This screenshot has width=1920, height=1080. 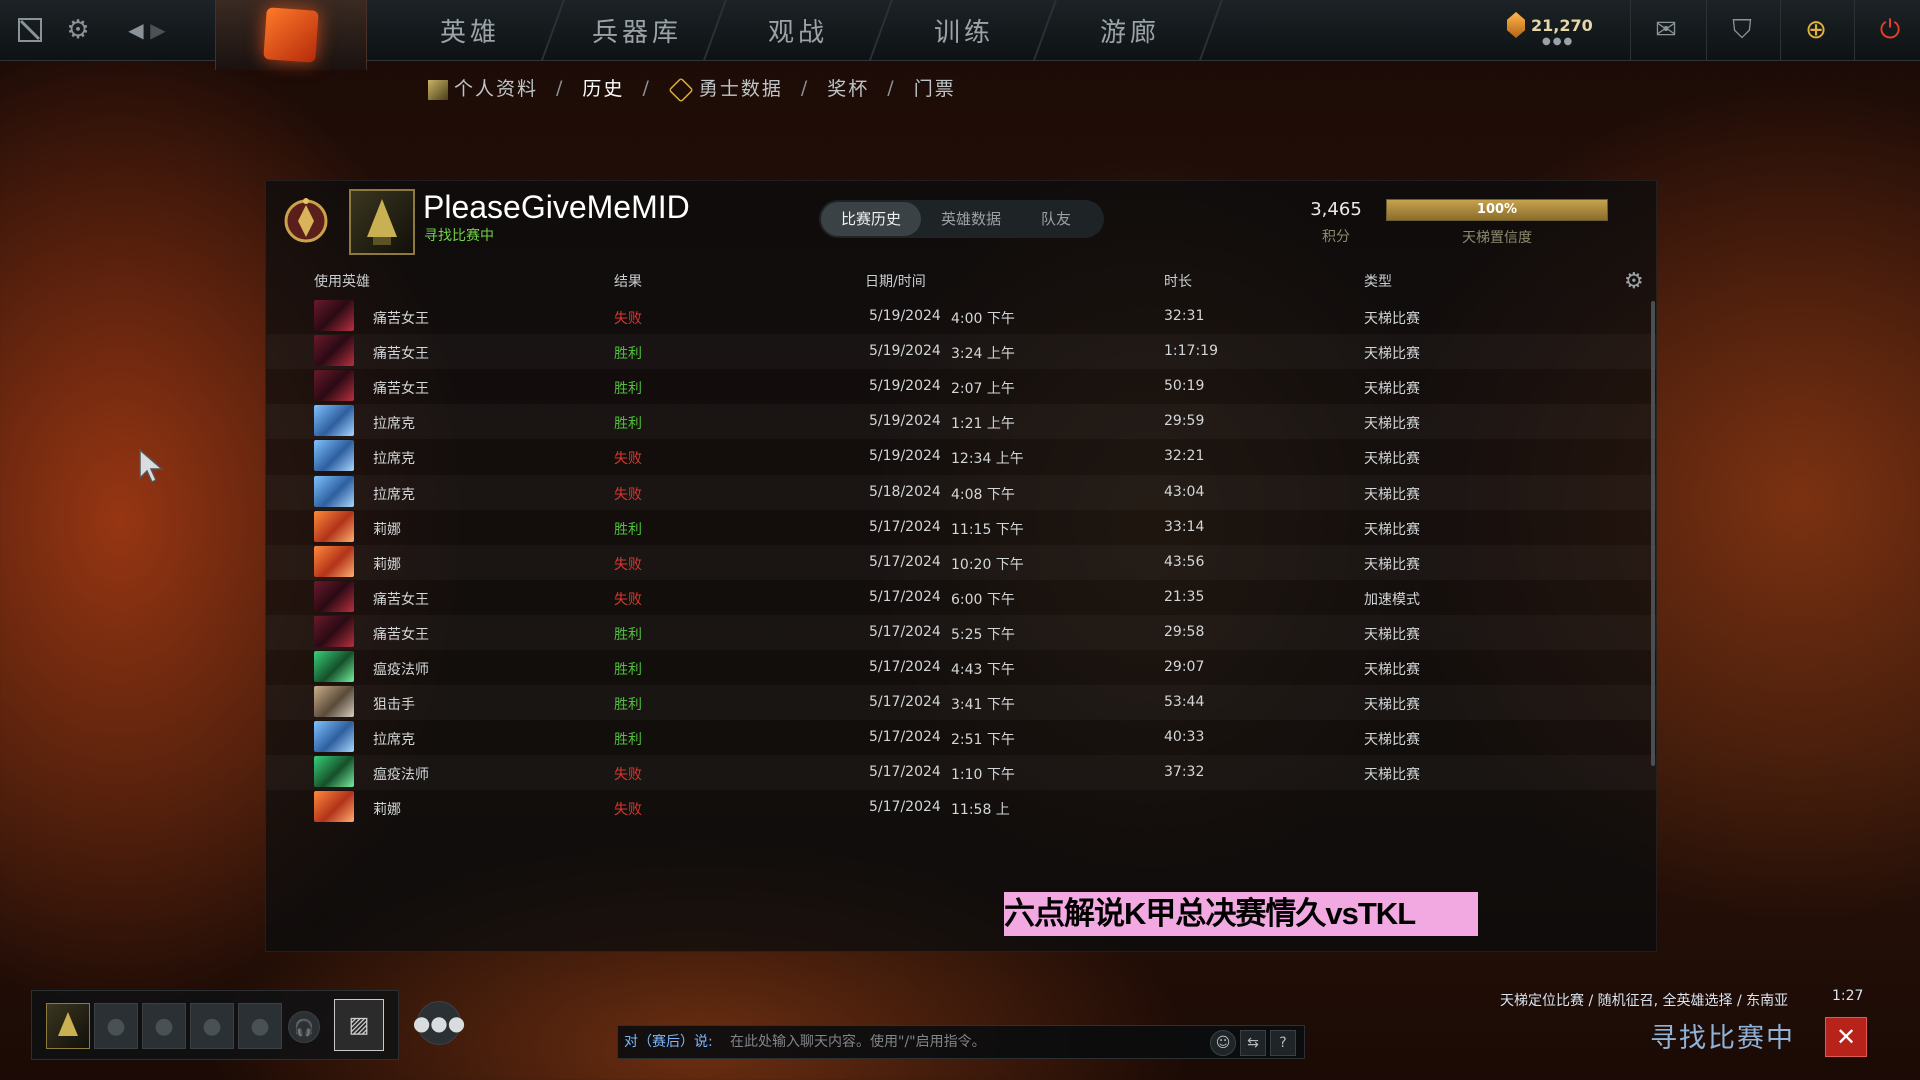 What do you see at coordinates (394, 705) in the screenshot?
I see `row-hero-name: 狙击手` at bounding box center [394, 705].